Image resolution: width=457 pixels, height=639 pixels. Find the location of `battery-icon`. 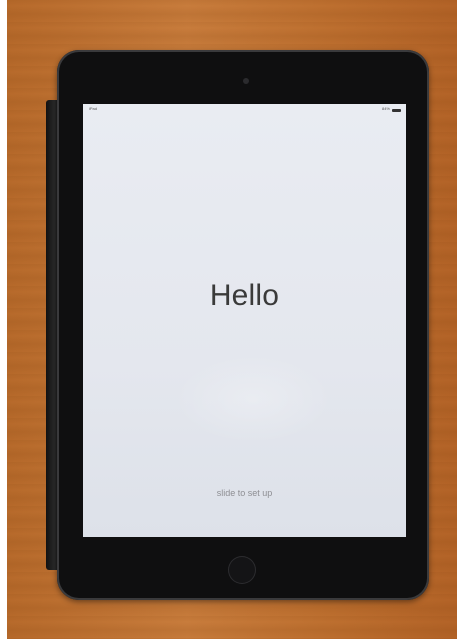

battery-icon is located at coordinates (396, 110).